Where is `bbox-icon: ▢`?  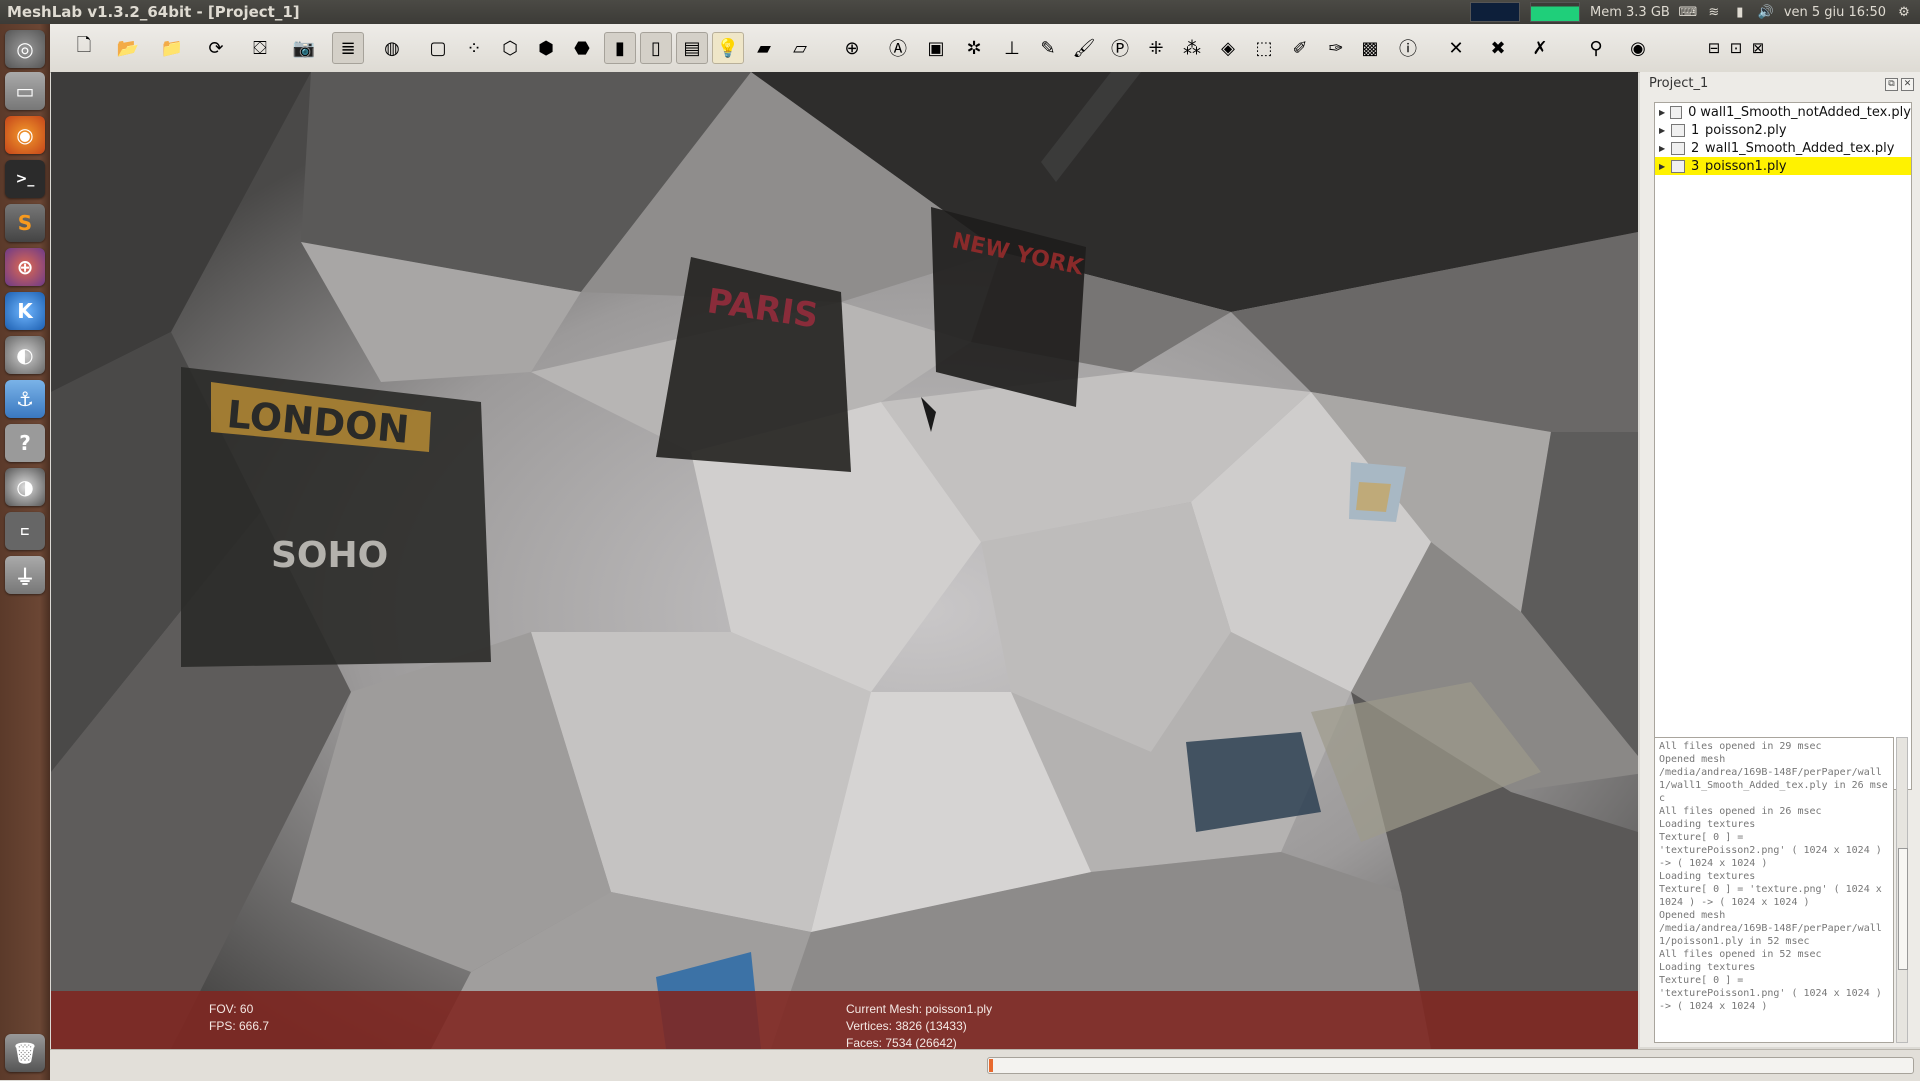 bbox-icon: ▢ is located at coordinates (438, 48).